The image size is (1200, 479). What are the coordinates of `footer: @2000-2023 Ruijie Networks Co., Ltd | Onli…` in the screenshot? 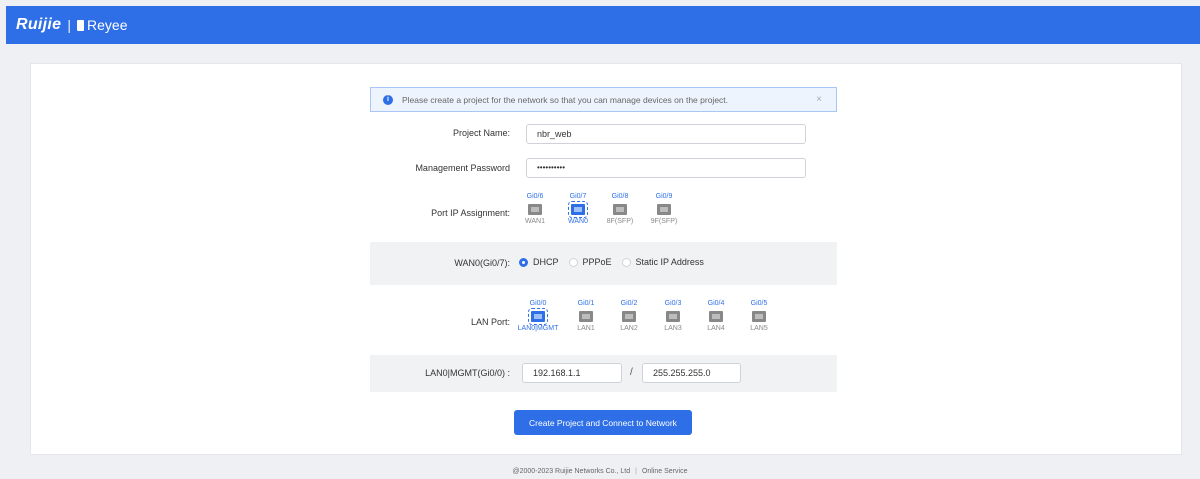 It's located at (600, 471).